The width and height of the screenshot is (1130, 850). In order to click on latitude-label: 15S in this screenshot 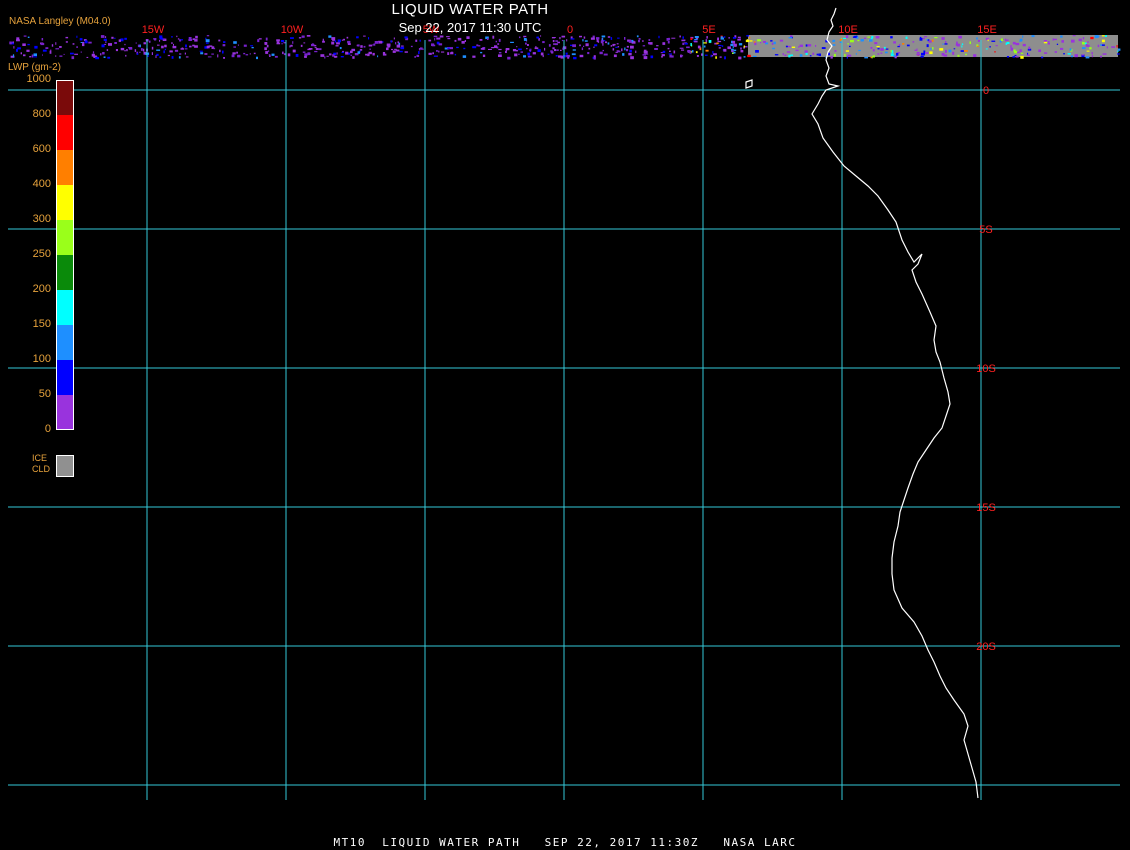, I will do `click(986, 508)`.